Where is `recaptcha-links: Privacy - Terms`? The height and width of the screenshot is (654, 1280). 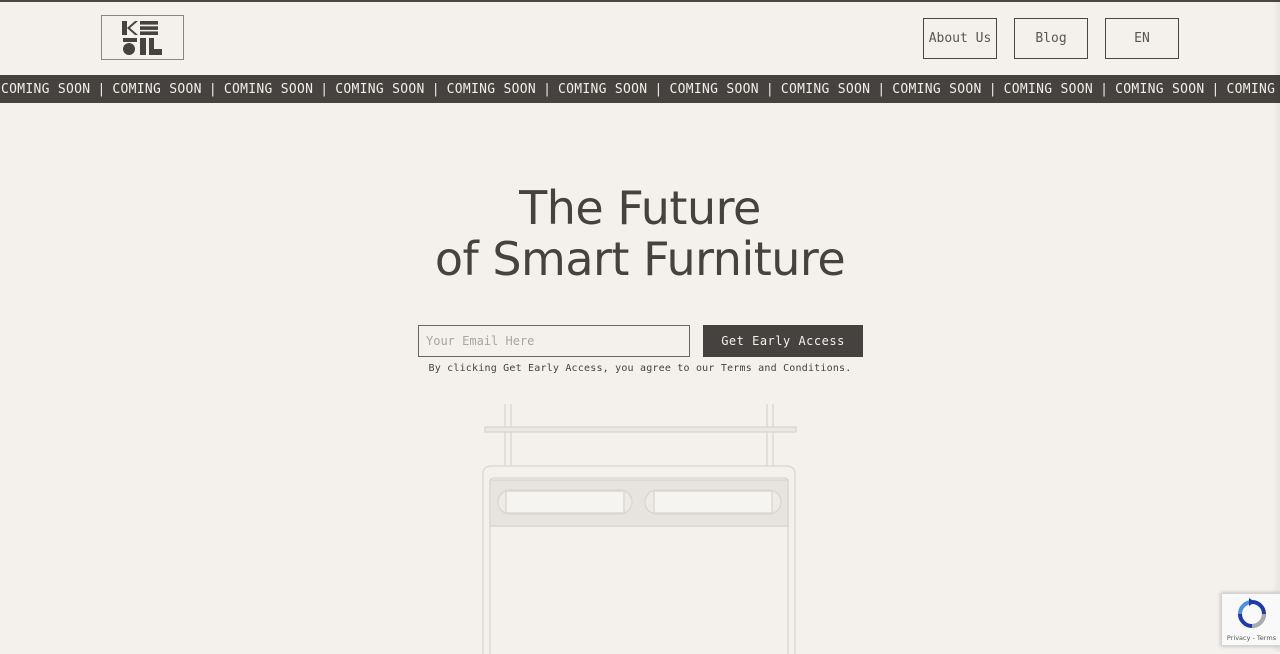
recaptcha-links: Privacy - Terms is located at coordinates (1251, 638).